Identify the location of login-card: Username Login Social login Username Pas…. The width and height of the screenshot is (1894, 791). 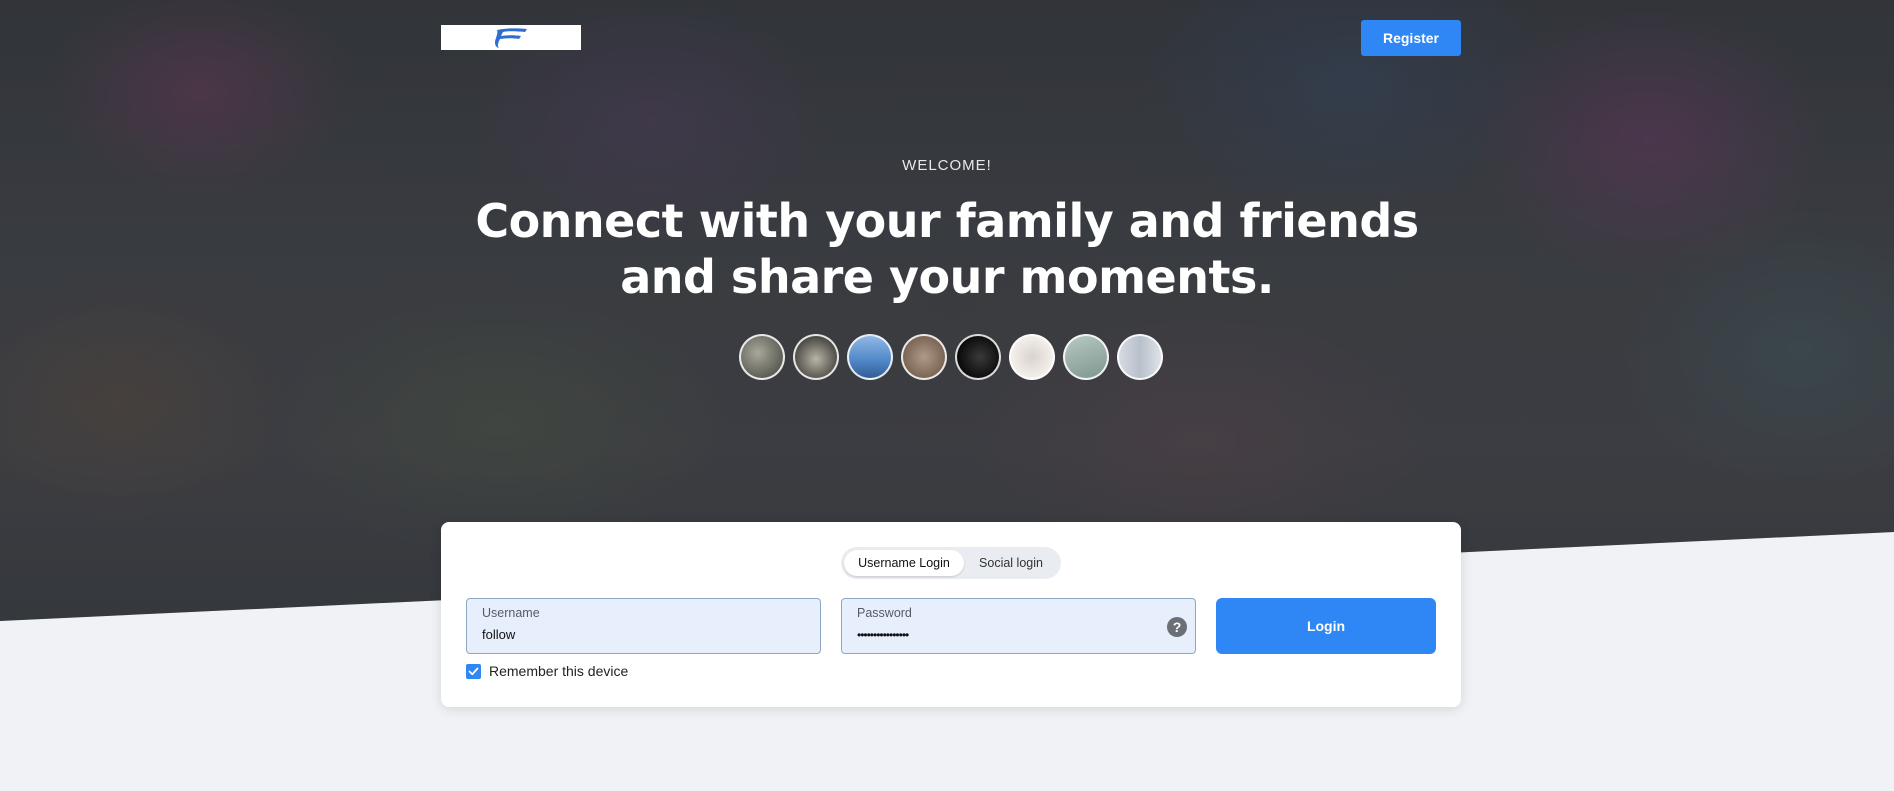
(951, 614).